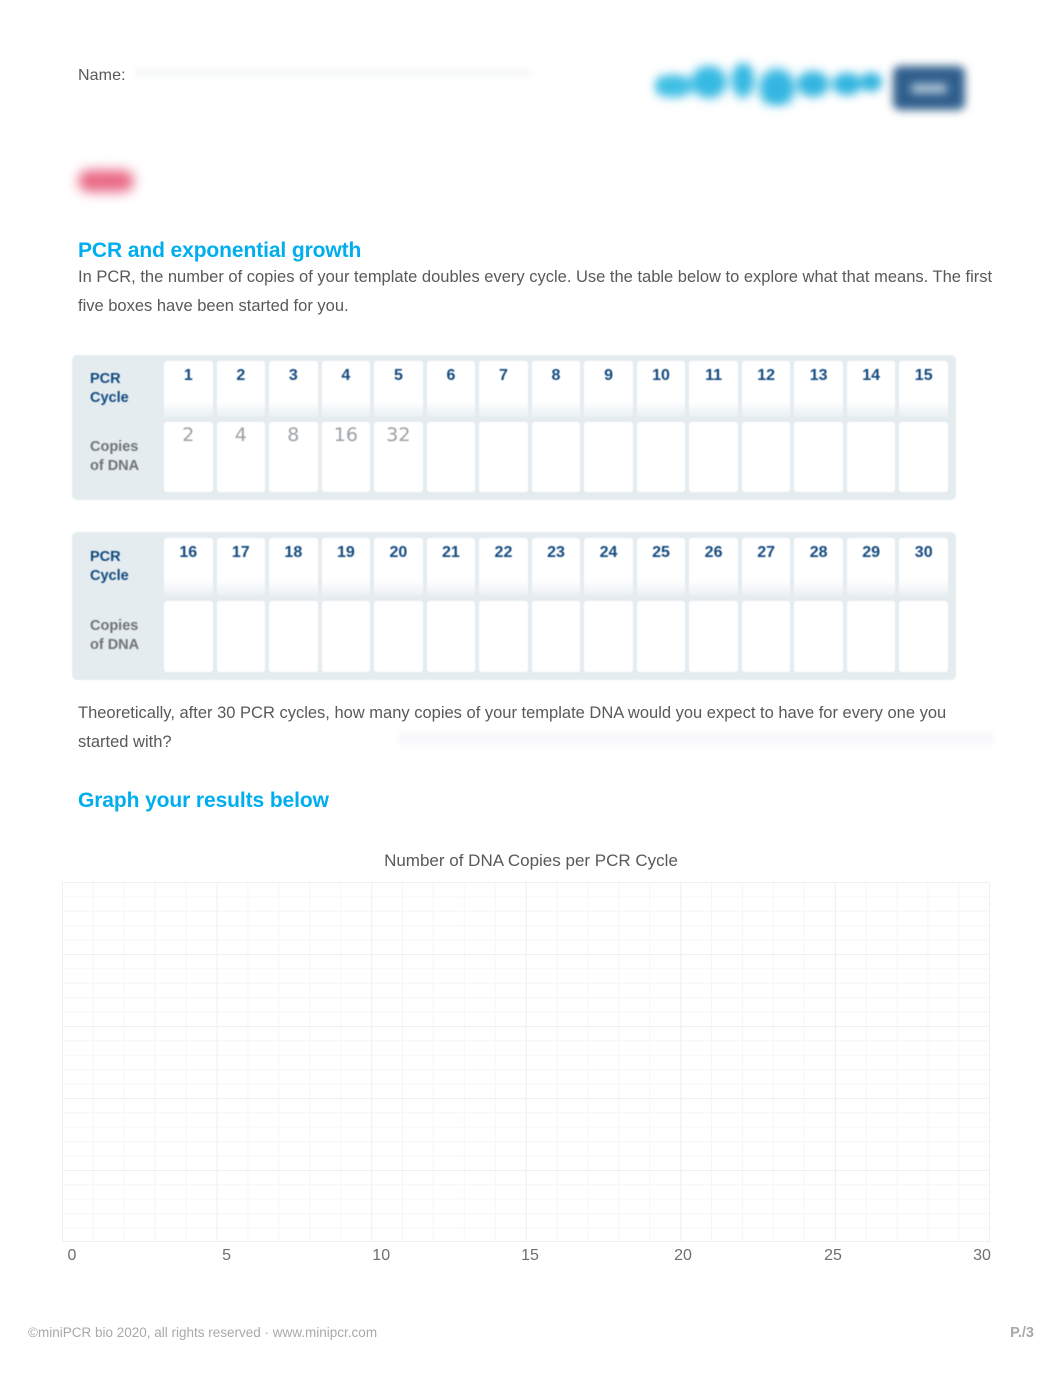 Image resolution: width=1062 pixels, height=1376 pixels. I want to click on table-2-copies-label-line2: of DNA, so click(115, 645).